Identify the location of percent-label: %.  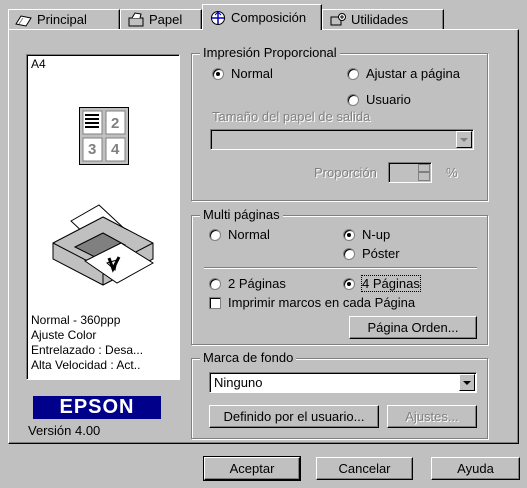
(452, 172).